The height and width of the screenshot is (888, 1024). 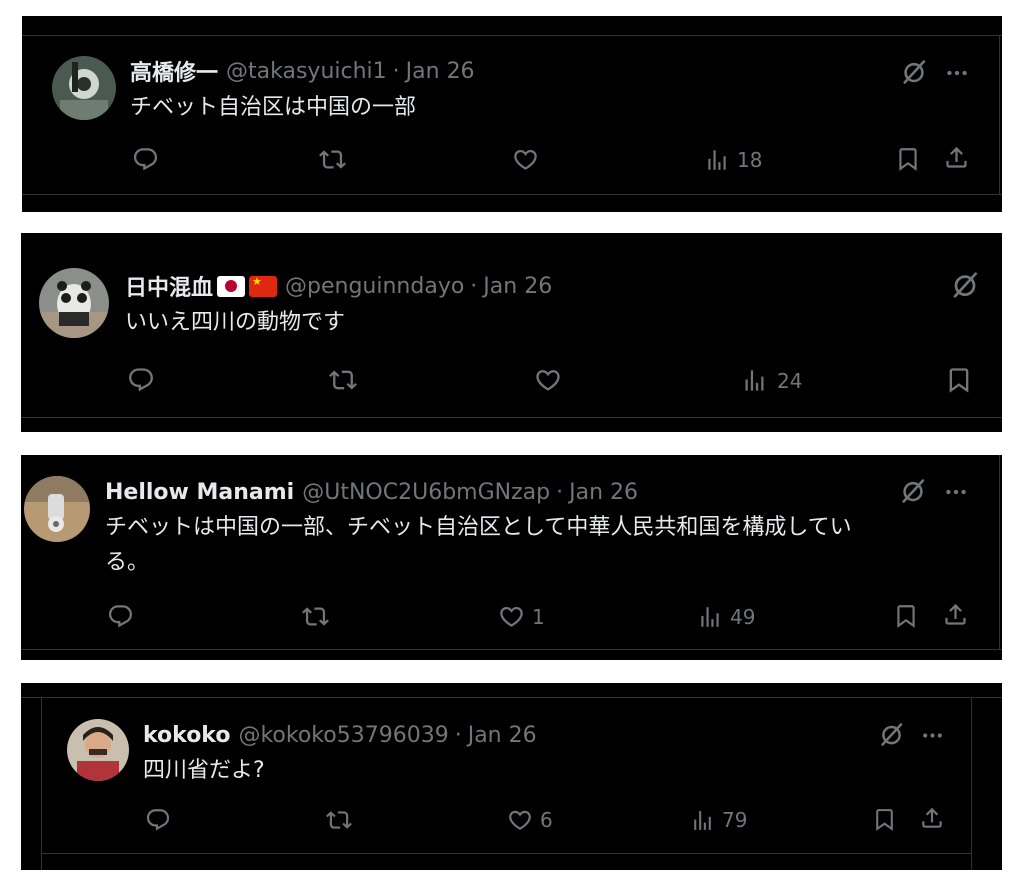 What do you see at coordinates (199, 492) in the screenshot?
I see `display-name: Hellow Manami` at bounding box center [199, 492].